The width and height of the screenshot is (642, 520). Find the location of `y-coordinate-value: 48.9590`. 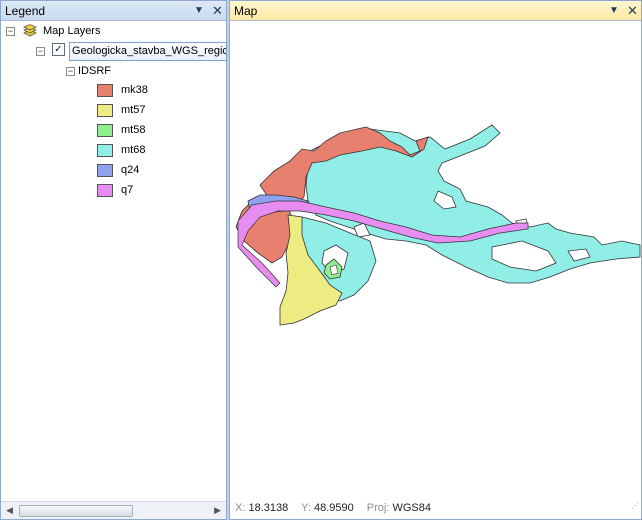

y-coordinate-value: 48.9590 is located at coordinates (333, 508).